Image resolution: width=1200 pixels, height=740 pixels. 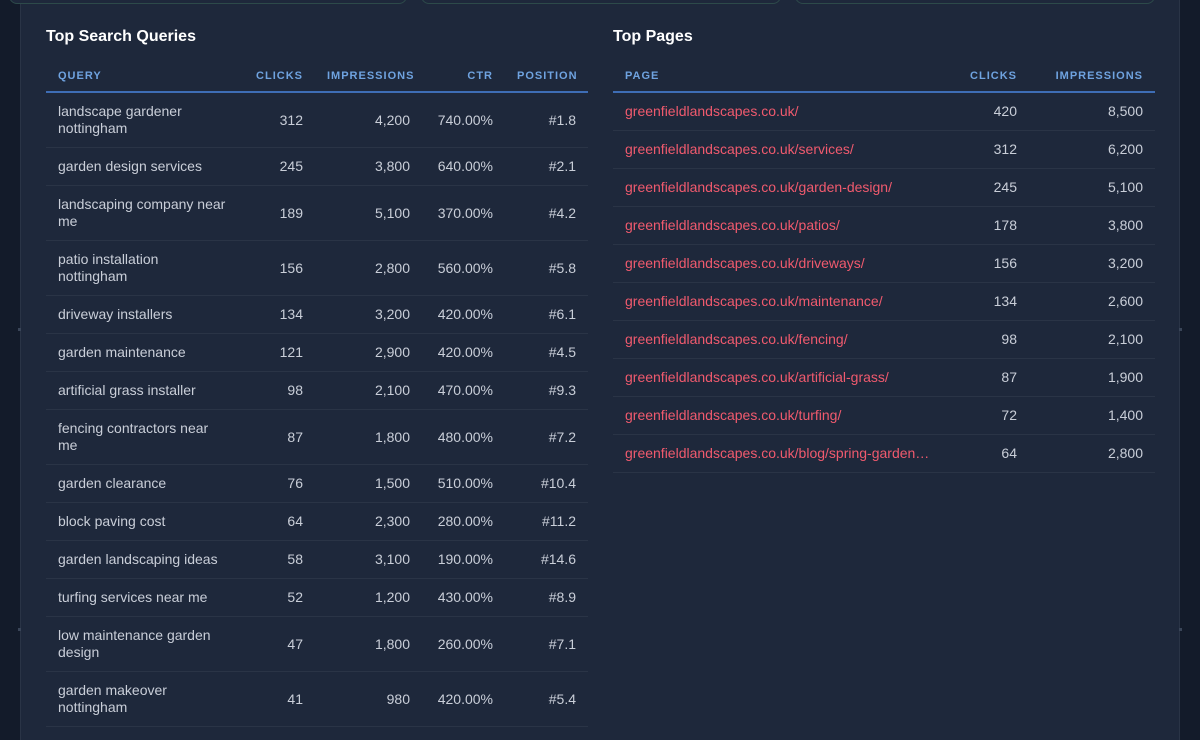 What do you see at coordinates (144, 644) in the screenshot?
I see `query-cell: low maintenance garden design` at bounding box center [144, 644].